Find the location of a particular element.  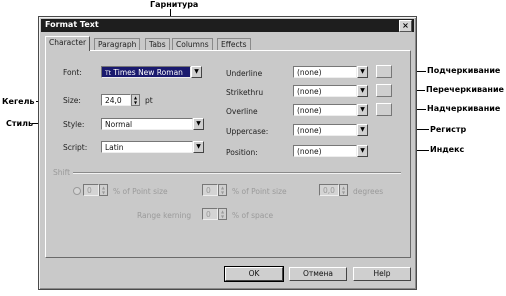

annotation-strikethrough: Перечеркивание is located at coordinates (465, 89).